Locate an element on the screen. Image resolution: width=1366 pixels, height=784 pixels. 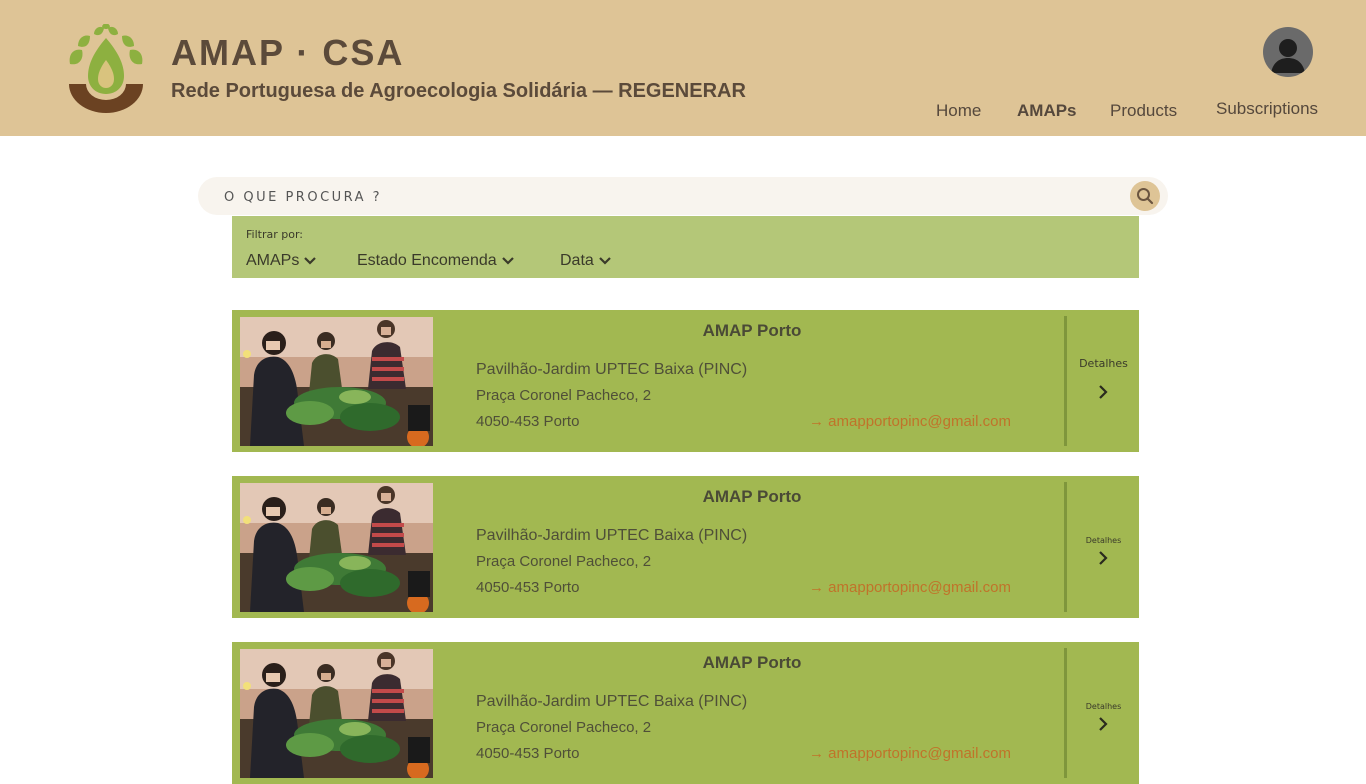
nav-home: Home is located at coordinates (958, 111).